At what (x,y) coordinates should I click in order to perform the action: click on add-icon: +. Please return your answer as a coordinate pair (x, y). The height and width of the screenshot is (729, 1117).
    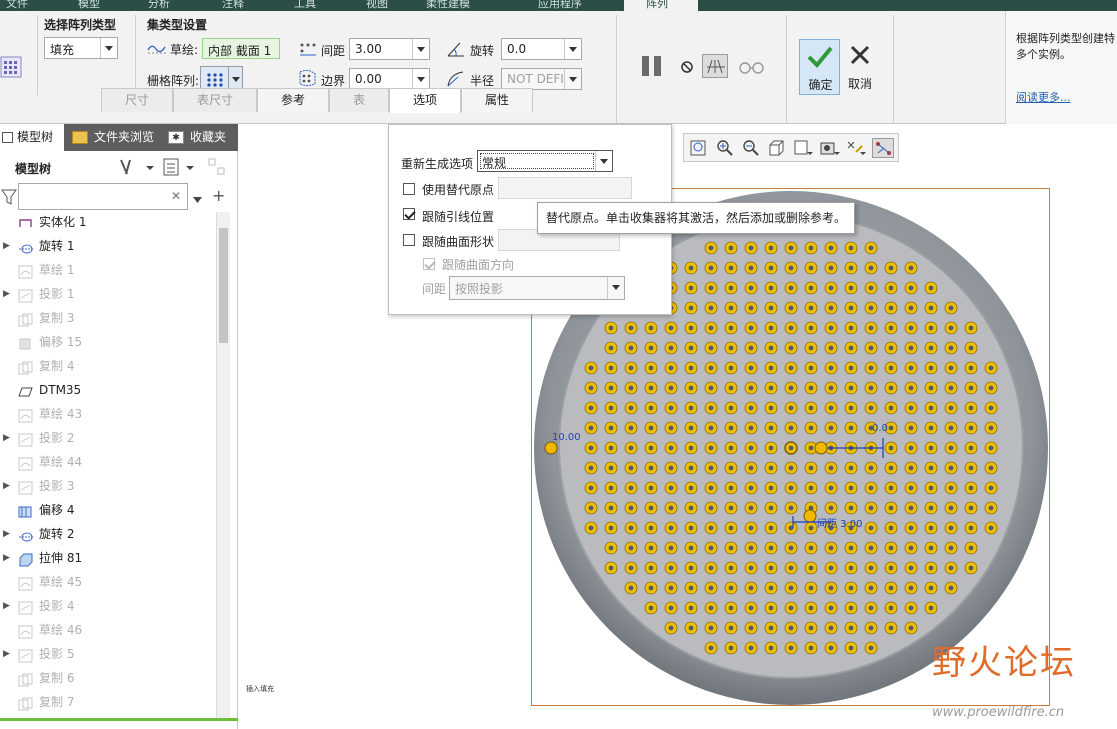
    Looking at the image, I should click on (218, 195).